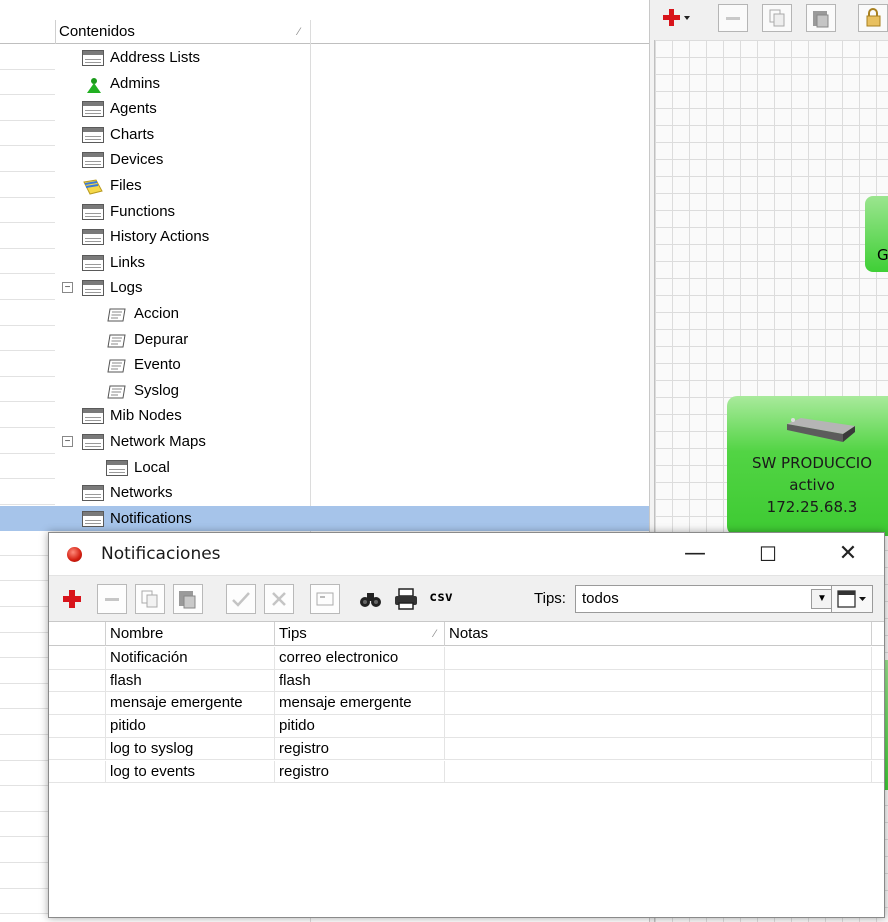  Describe the element at coordinates (695, 554) in the screenshot. I see `minimize-button: —` at that location.